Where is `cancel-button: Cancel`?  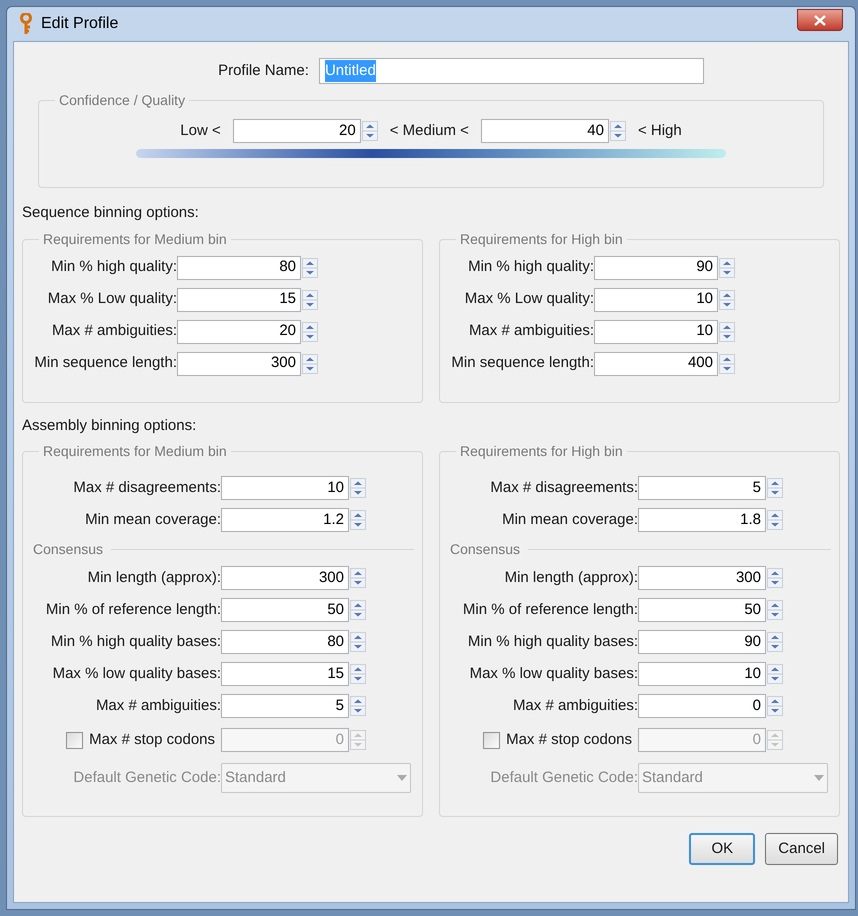
cancel-button: Cancel is located at coordinates (801, 849).